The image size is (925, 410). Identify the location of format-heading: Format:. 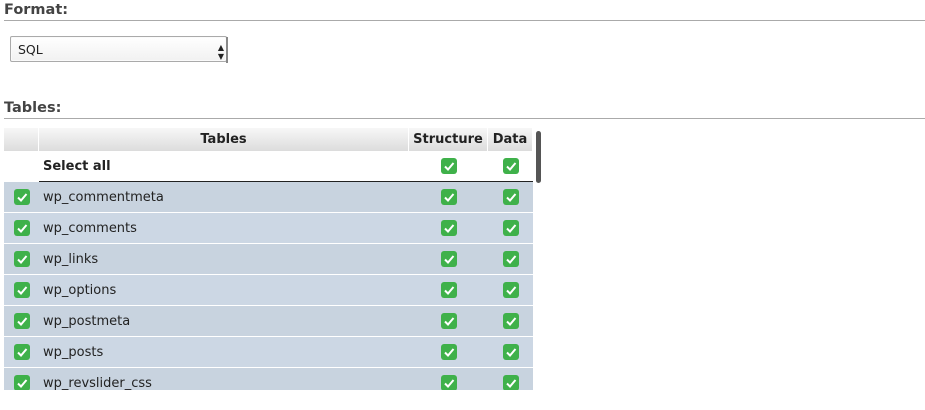
(464, 11).